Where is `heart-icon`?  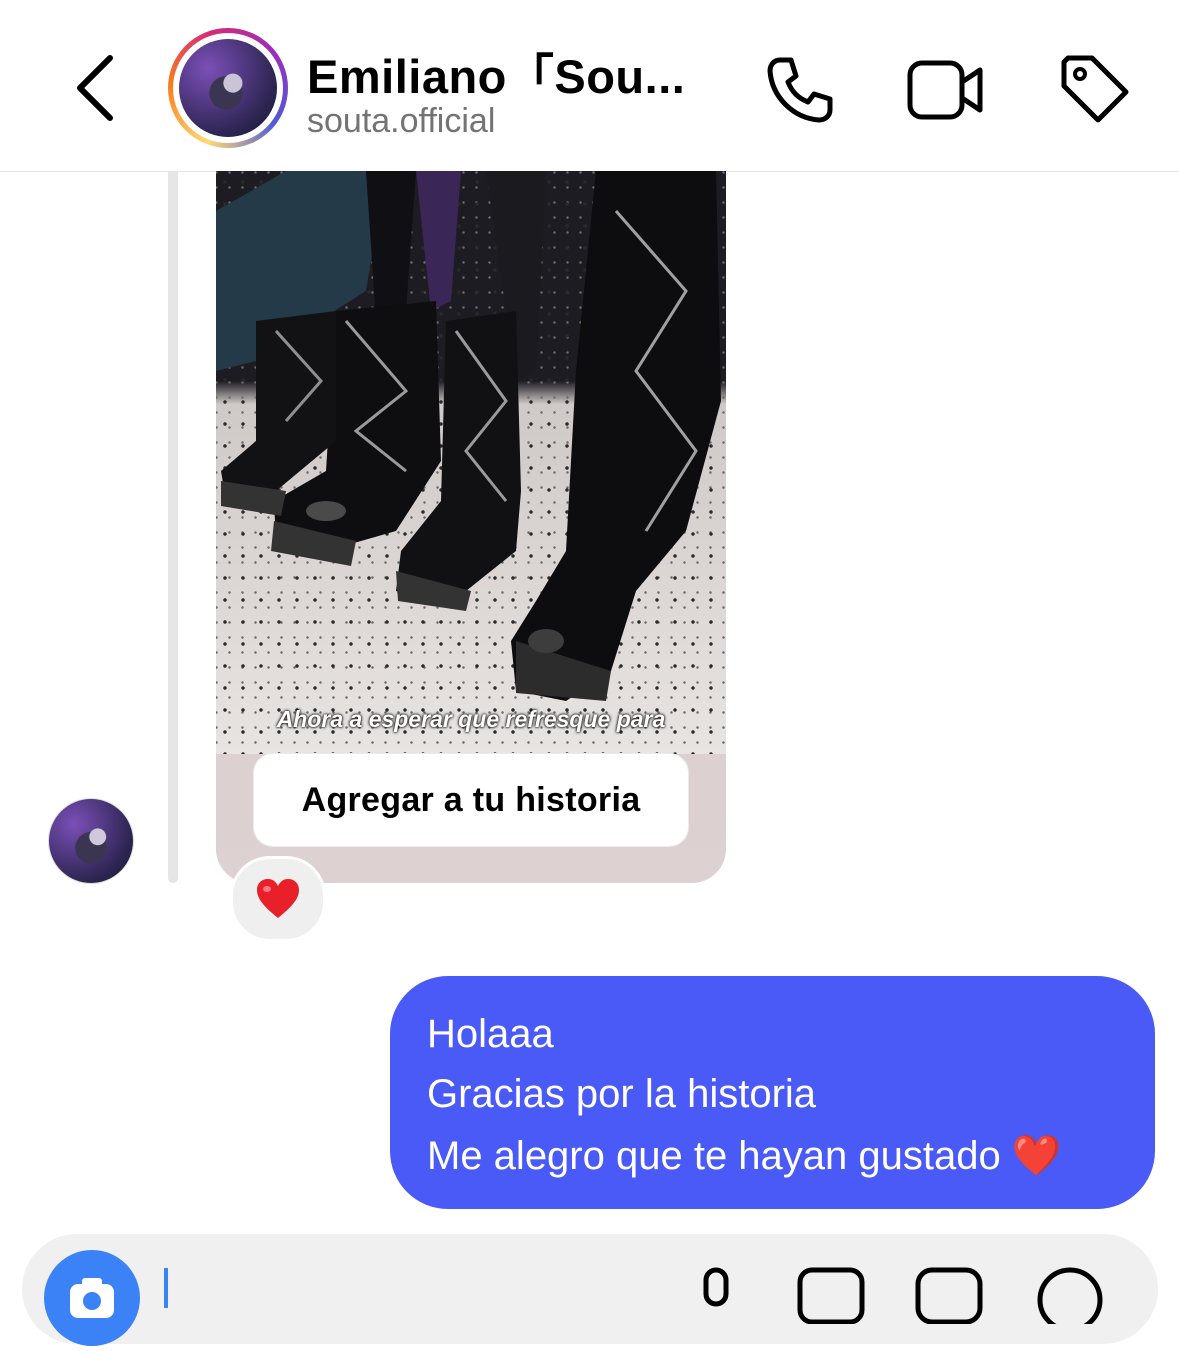 heart-icon is located at coordinates (278, 898).